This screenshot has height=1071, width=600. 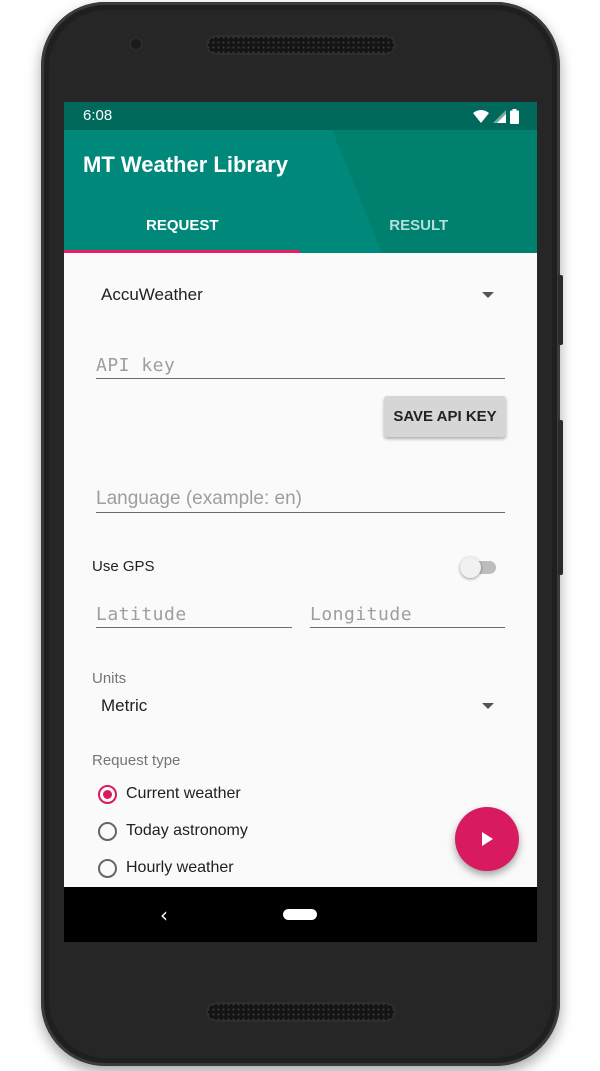 I want to click on front-camera, so click(x=136, y=44).